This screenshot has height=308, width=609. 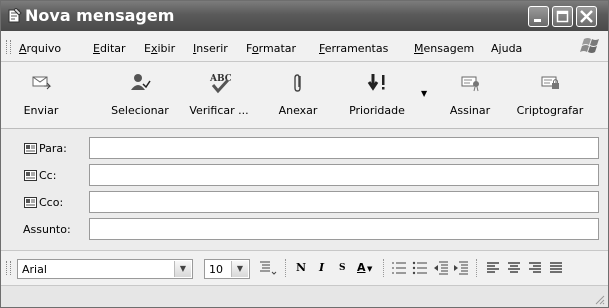 I want to click on send-icon, so click(x=42, y=83).